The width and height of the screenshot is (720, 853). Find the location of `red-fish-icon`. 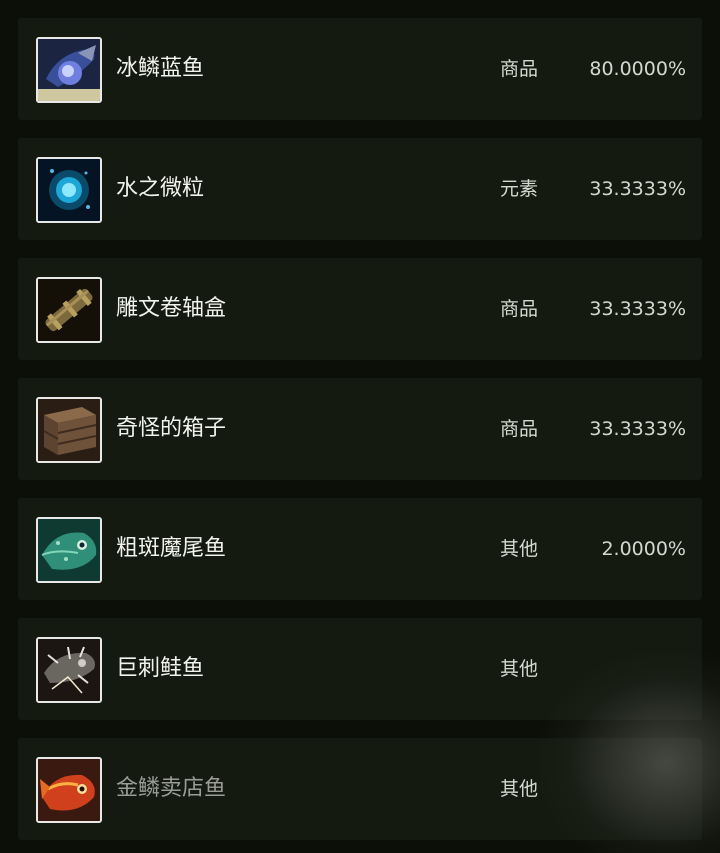

red-fish-icon is located at coordinates (69, 790).